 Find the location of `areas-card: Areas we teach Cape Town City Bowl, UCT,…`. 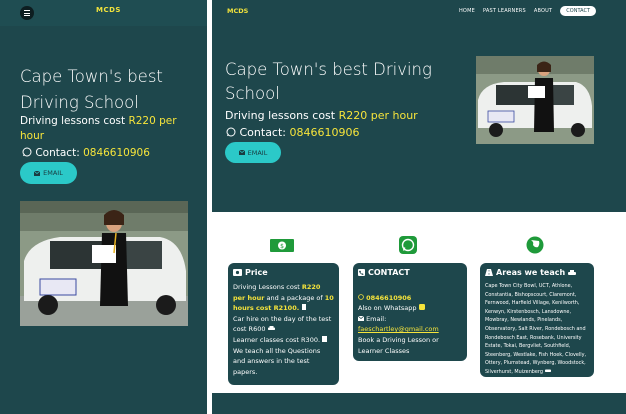

areas-card: Areas we teach Cape Town City Bowl, UCT,… is located at coordinates (537, 320).